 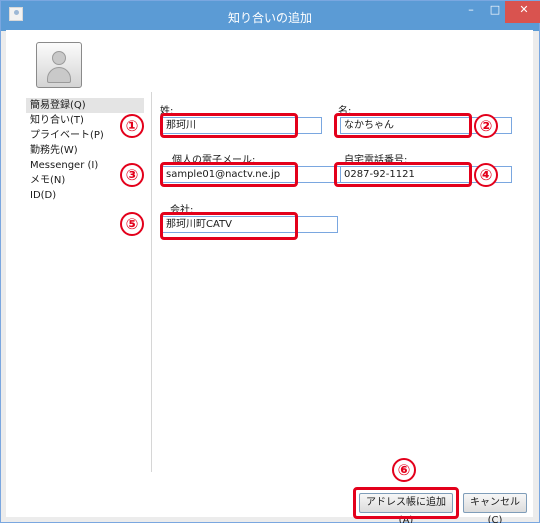 I want to click on annotation-3: ③, so click(x=132, y=175).